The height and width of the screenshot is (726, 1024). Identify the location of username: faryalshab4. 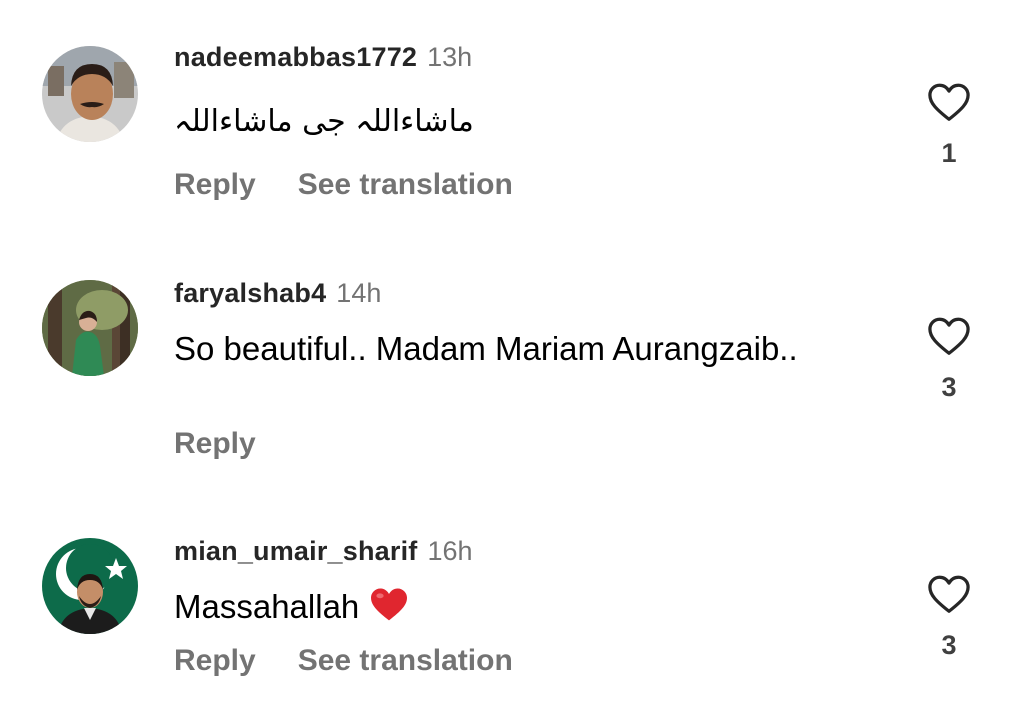
(250, 293).